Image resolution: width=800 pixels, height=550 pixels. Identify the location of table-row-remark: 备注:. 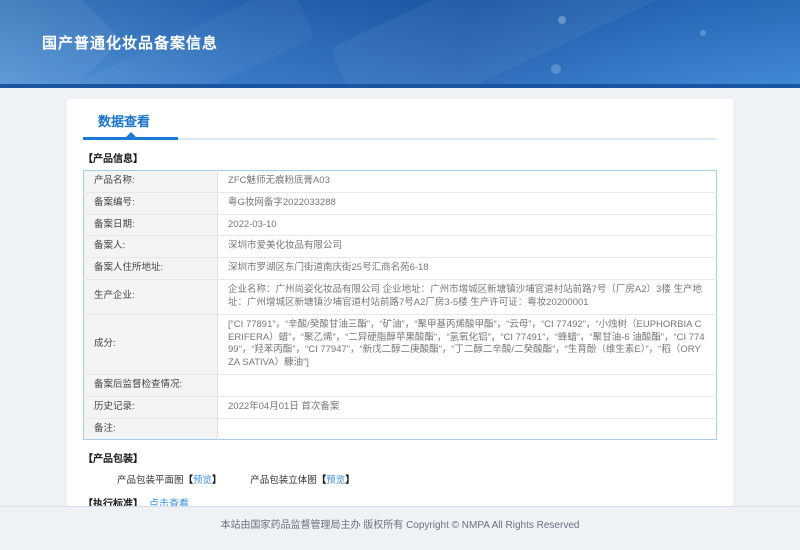
(400, 429).